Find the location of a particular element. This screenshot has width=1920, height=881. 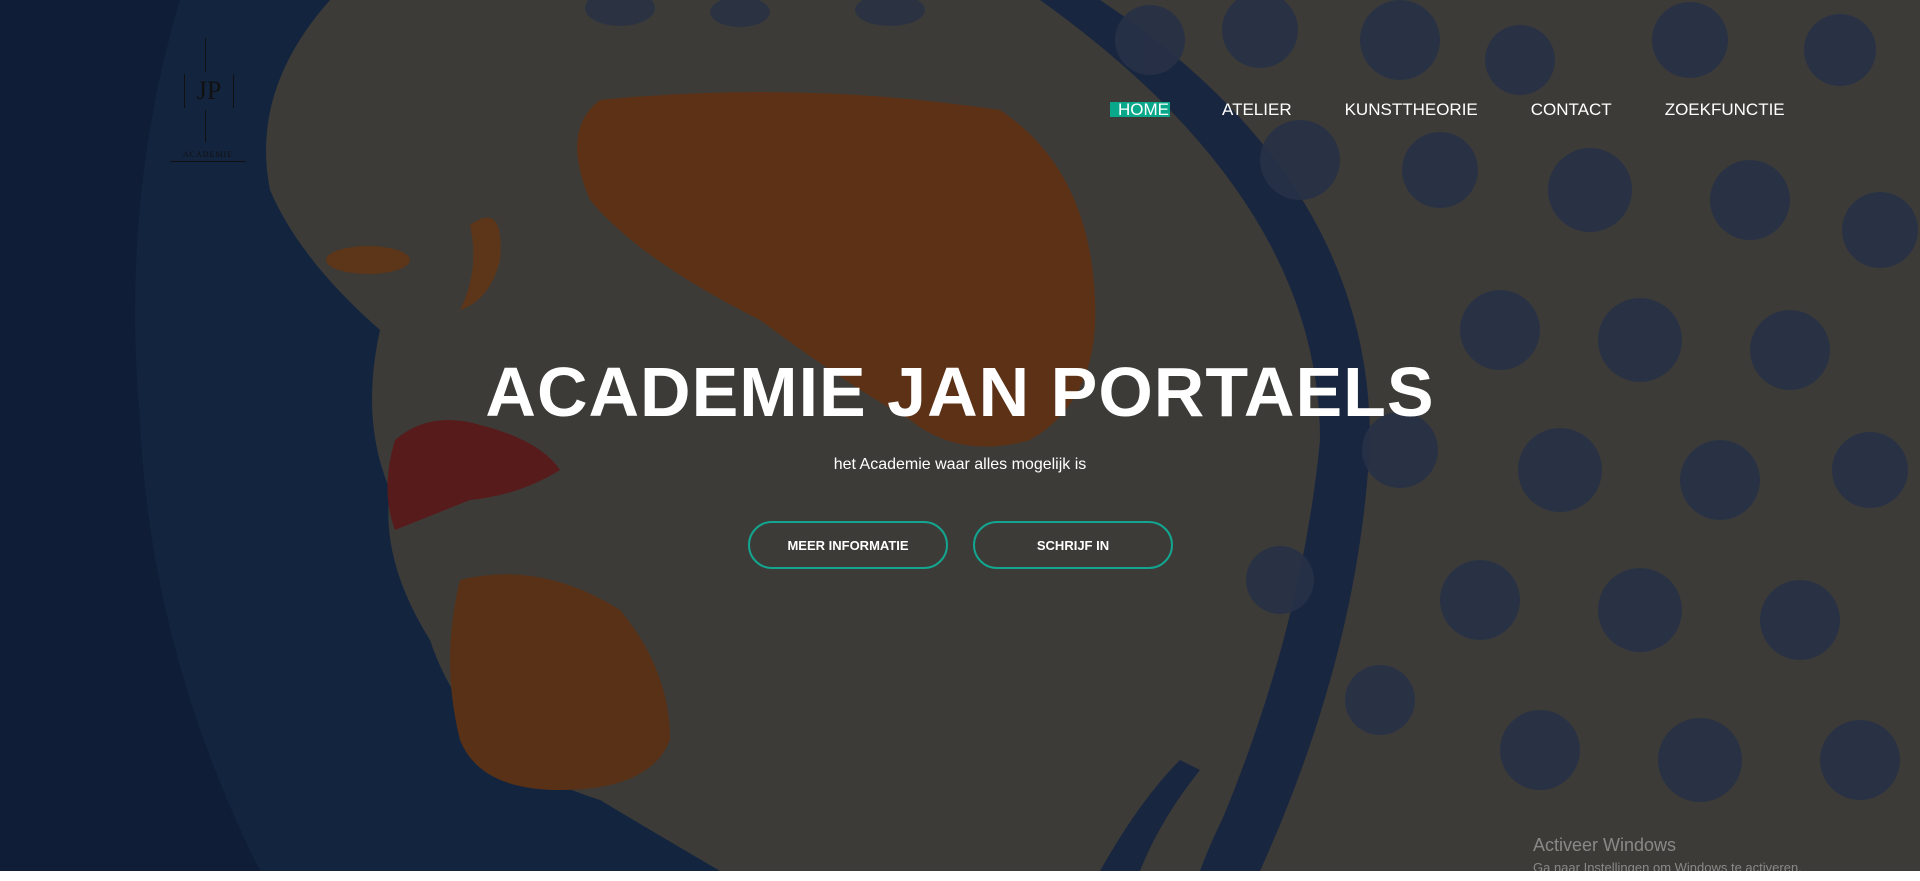

nav-item-zoekfunctie: ZOEKFUNCTIE is located at coordinates (1725, 110).